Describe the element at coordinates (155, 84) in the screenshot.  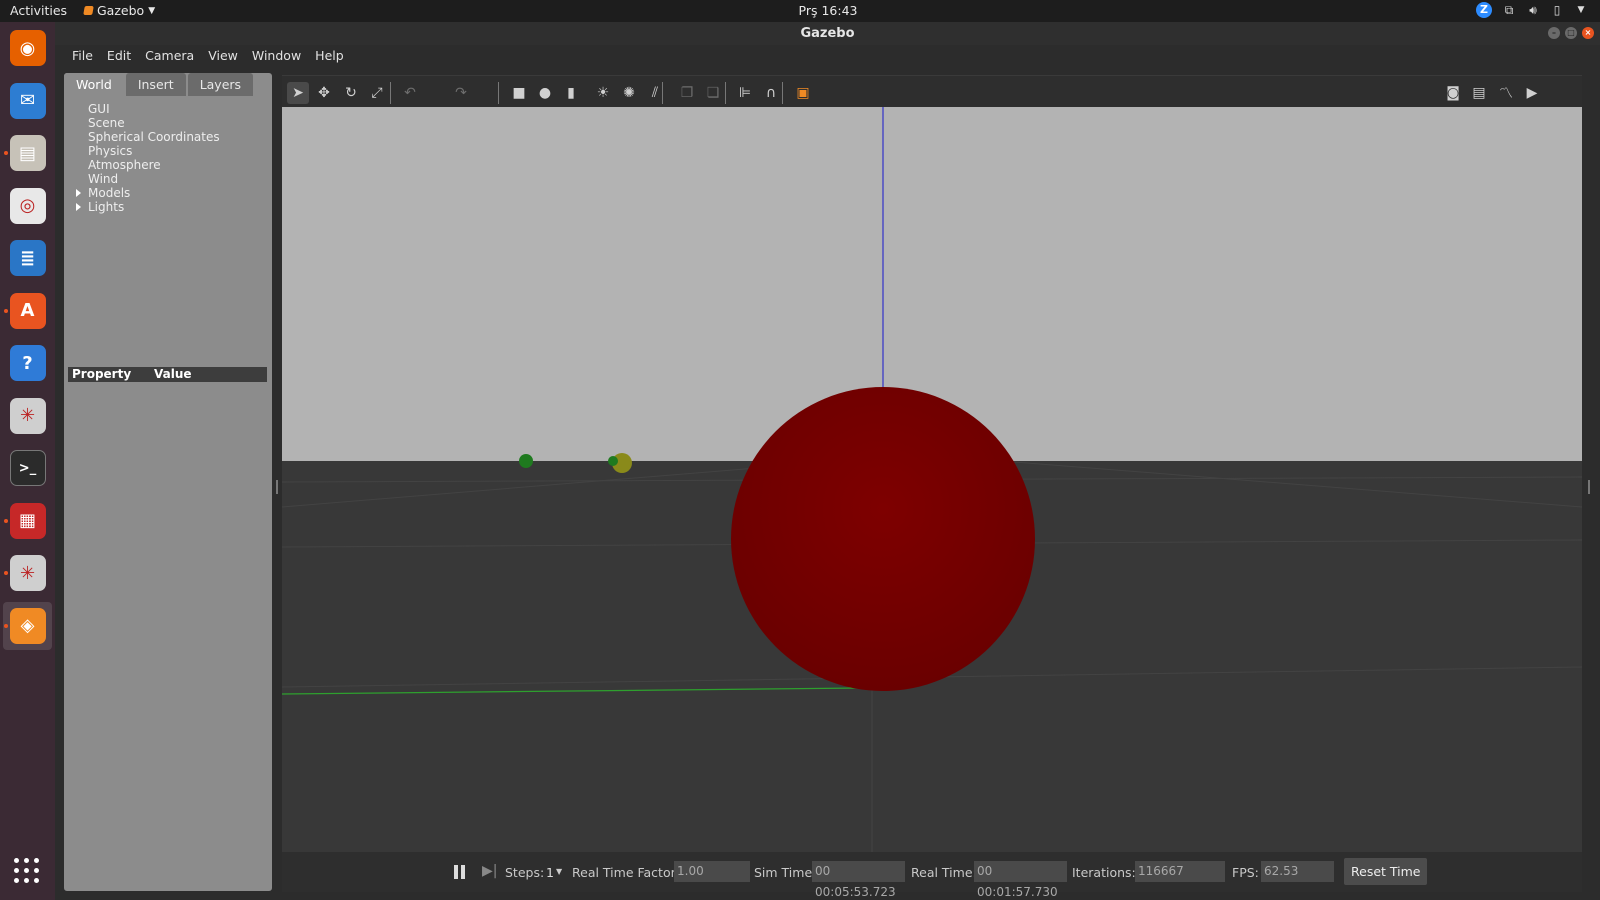
I see `tab-insert: Insert` at that location.